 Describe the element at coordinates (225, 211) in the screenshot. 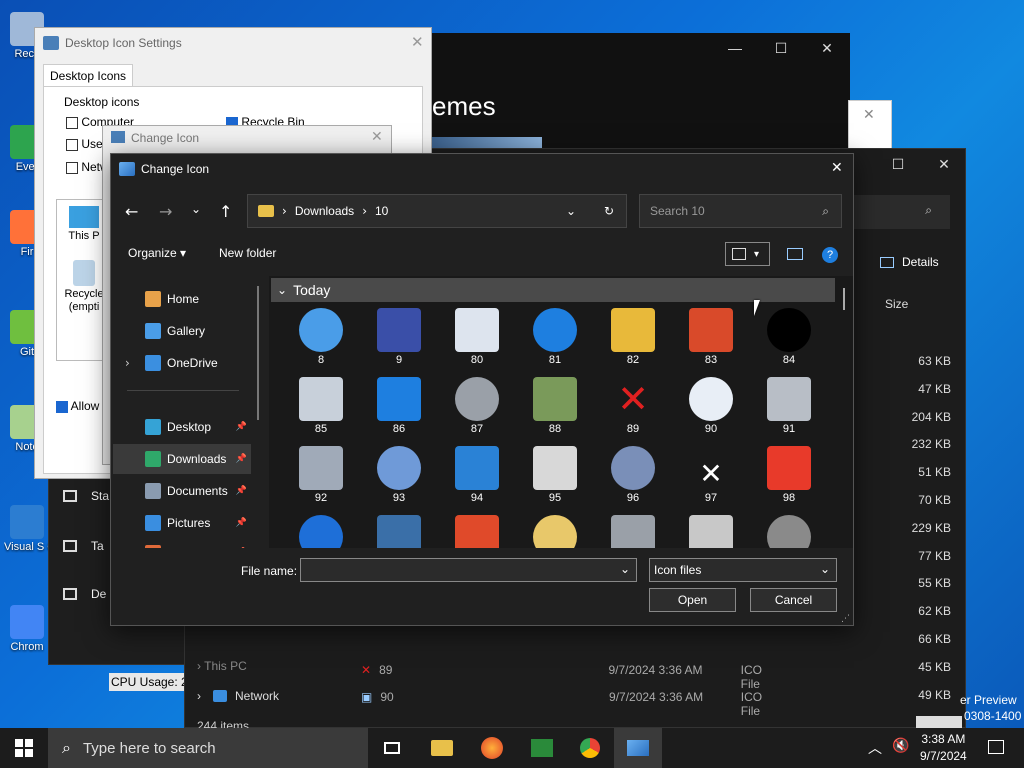

I see `up-button: ↑` at that location.